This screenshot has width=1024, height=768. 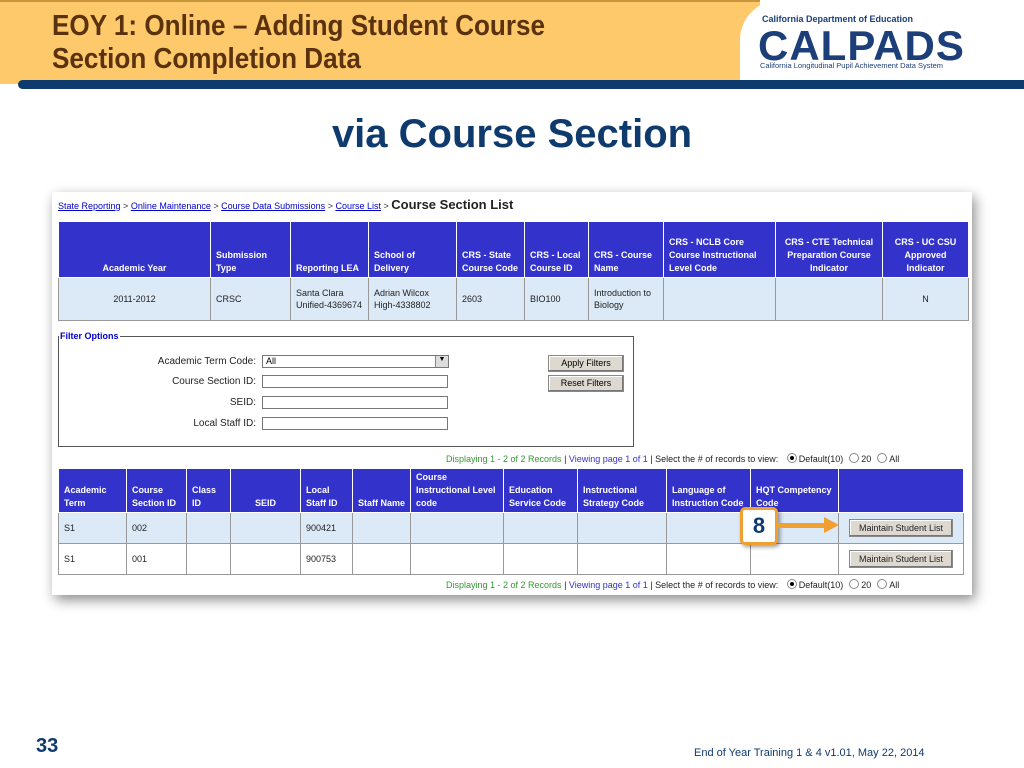 What do you see at coordinates (134, 299) in the screenshot?
I see `cell: 2011-2012` at bounding box center [134, 299].